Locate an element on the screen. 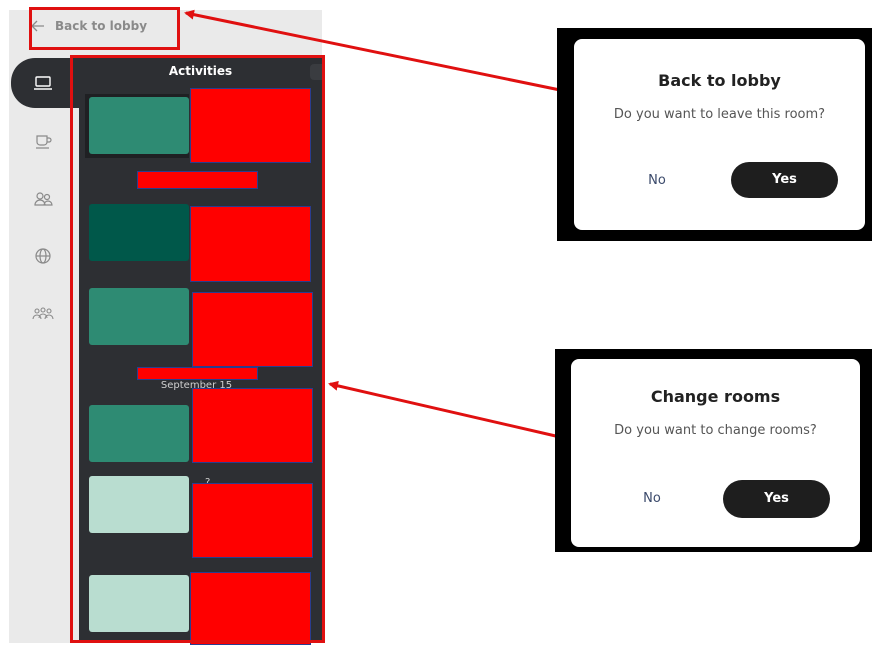  dialog-message: Do you want to leave this room? is located at coordinates (719, 114).